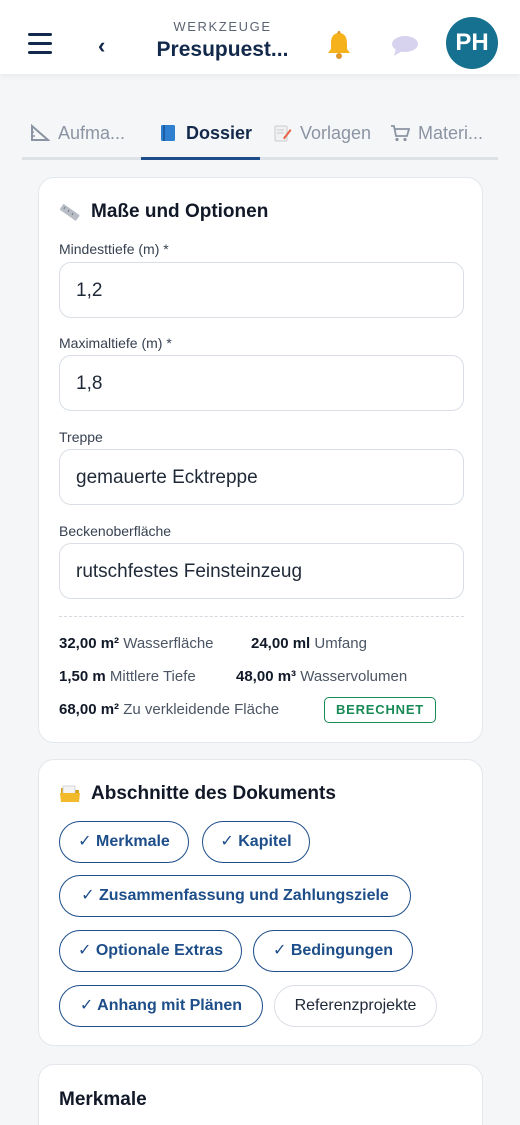 The image size is (520, 1125). I want to click on dimensions-title: Maße und Optionen, so click(163, 212).